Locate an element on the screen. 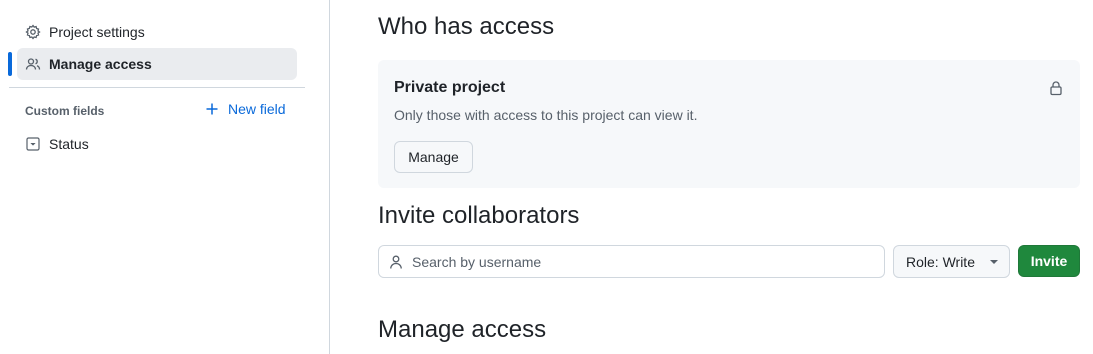 The image size is (1093, 354). field-item-label: Status is located at coordinates (69, 144).